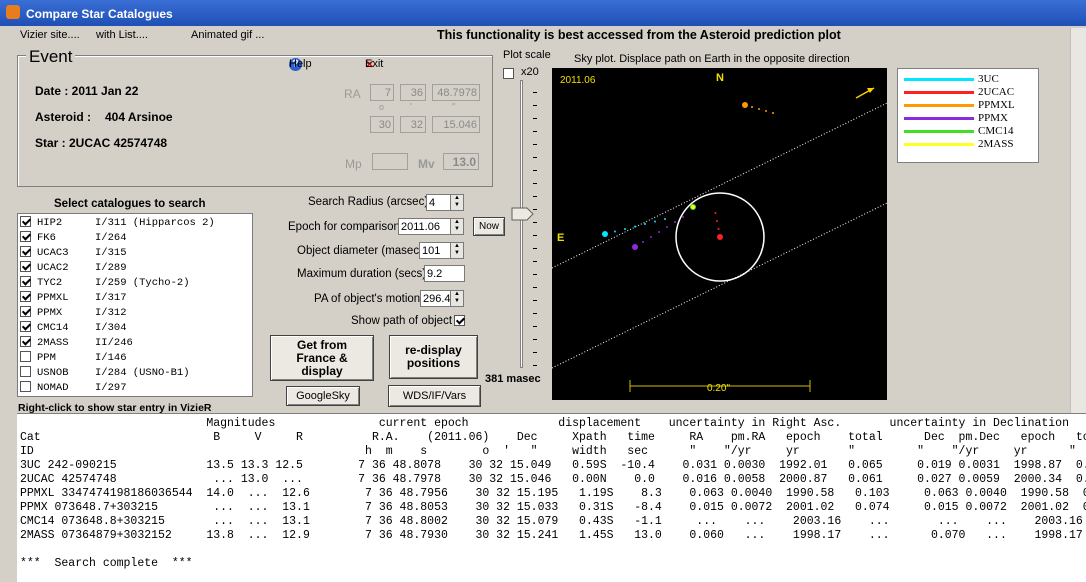  I want to click on title-bar: Compare Star Catalogues, so click(543, 13).